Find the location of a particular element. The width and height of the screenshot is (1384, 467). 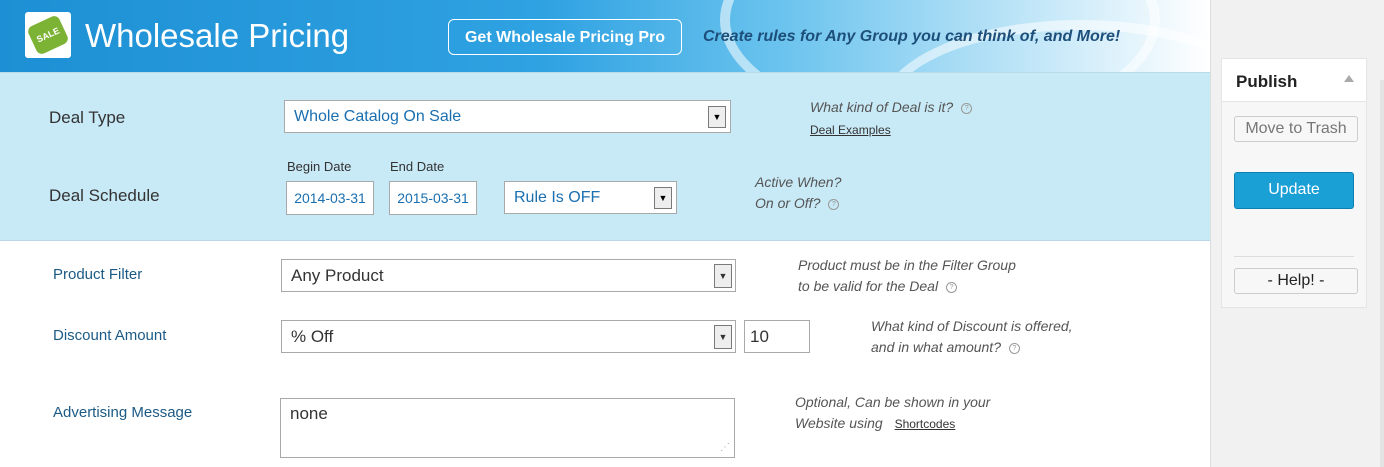

advertising-hint-2: Website using Shortcodes is located at coordinates (875, 424).